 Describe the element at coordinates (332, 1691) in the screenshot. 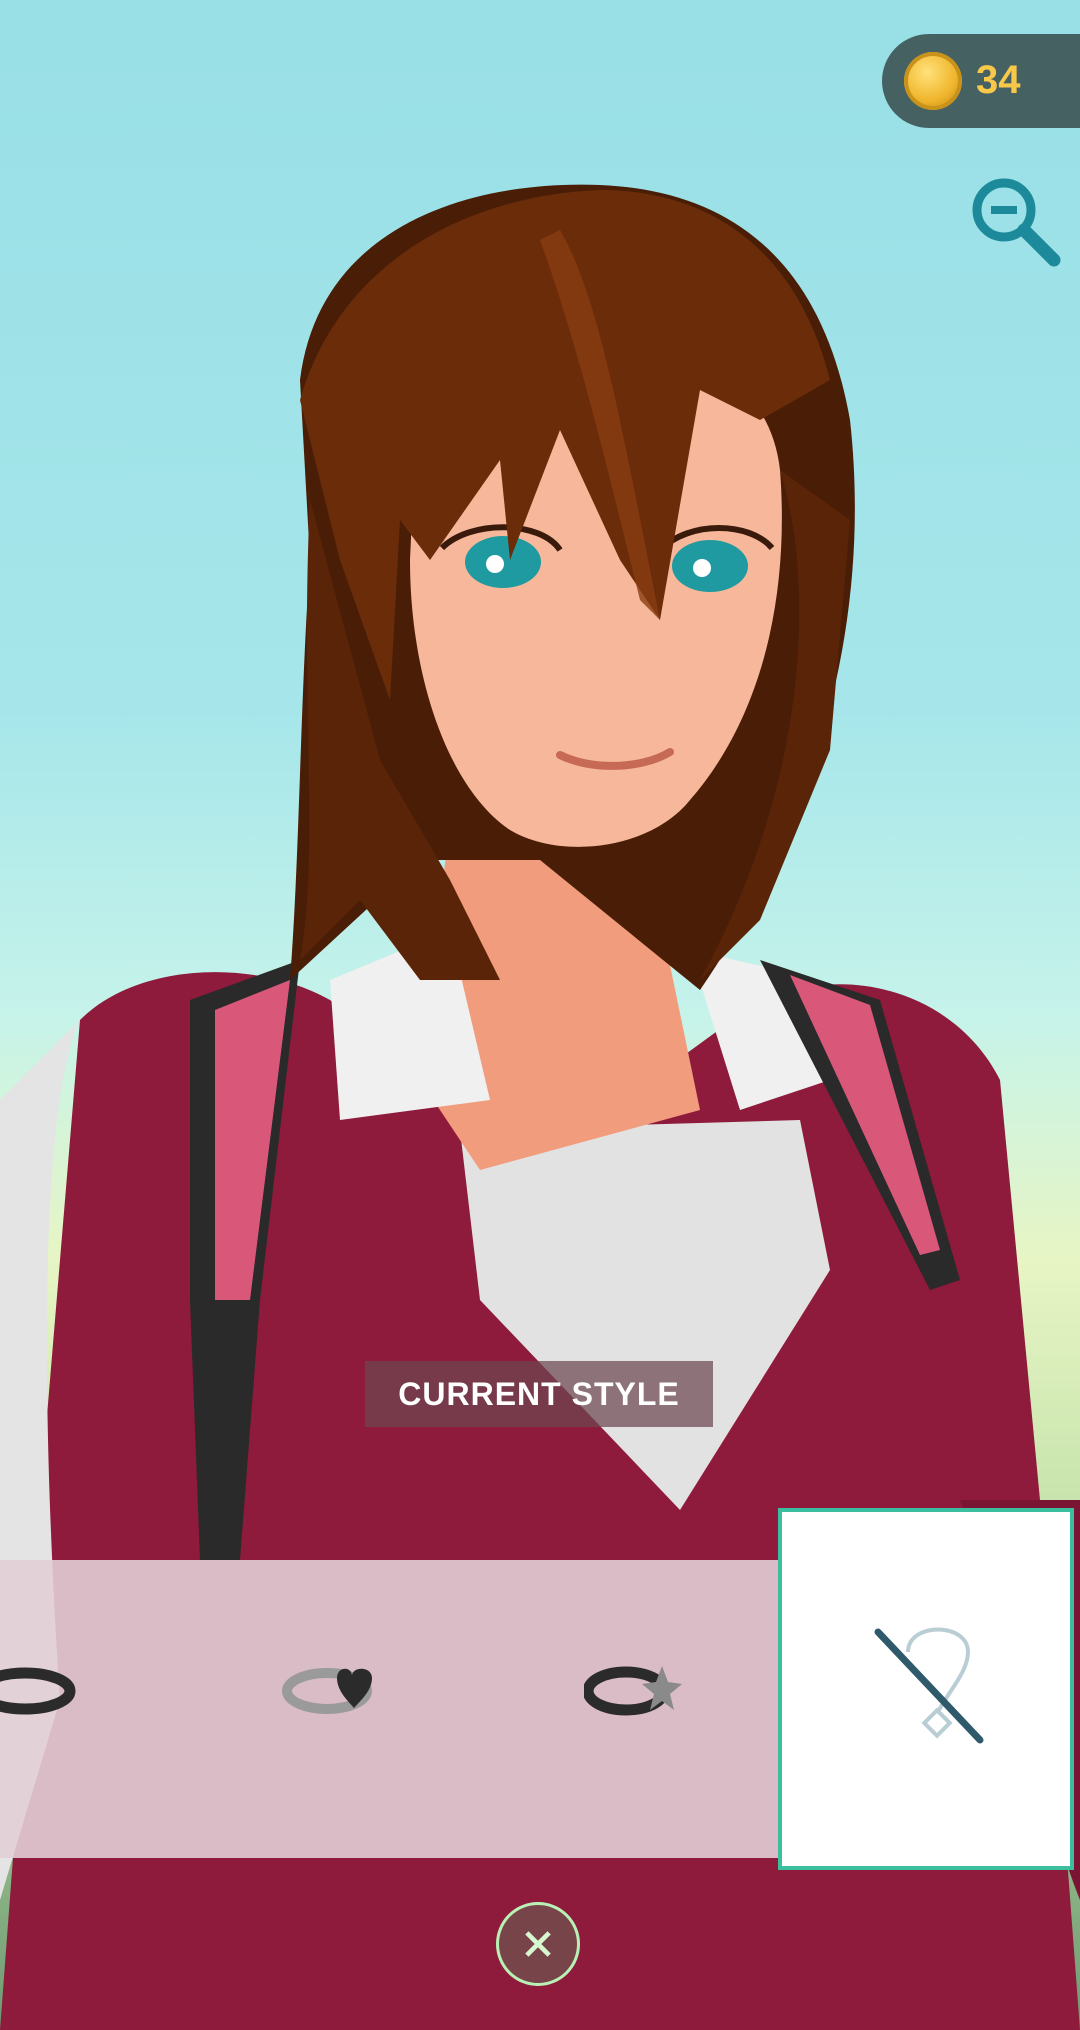

I see `ring-heart-icon` at that location.